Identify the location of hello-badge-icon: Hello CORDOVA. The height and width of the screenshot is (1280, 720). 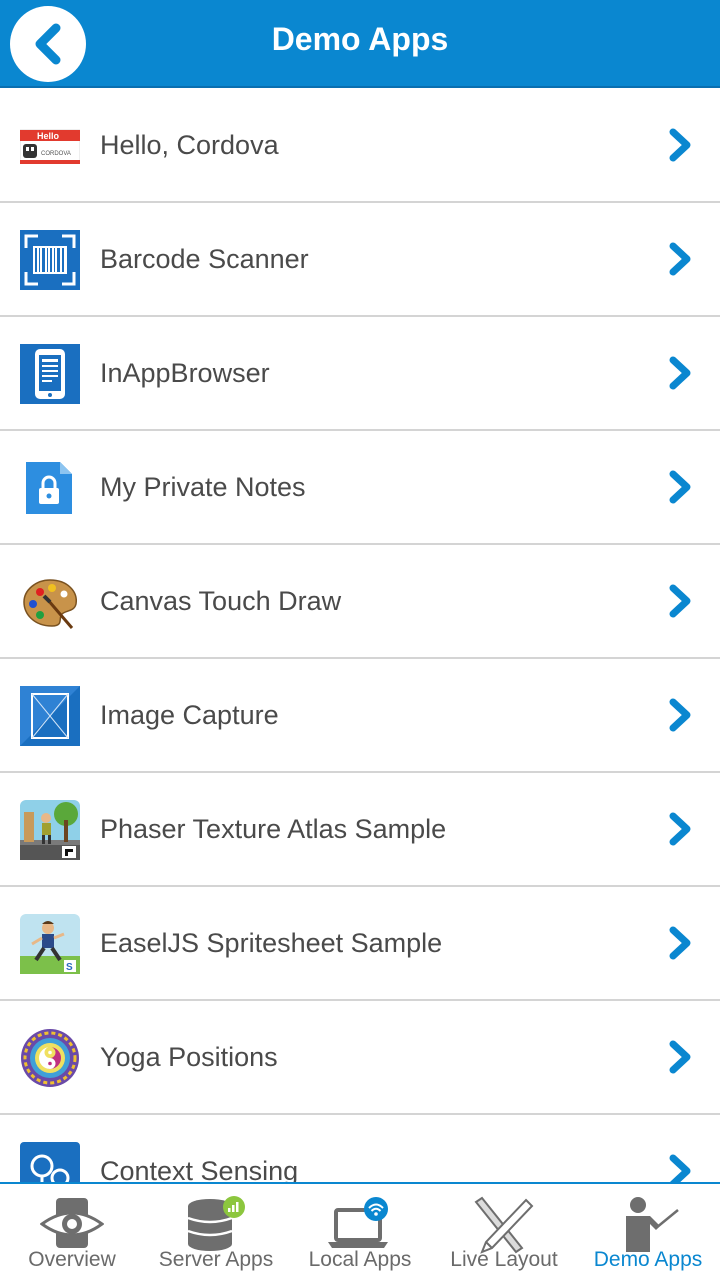
(50, 146).